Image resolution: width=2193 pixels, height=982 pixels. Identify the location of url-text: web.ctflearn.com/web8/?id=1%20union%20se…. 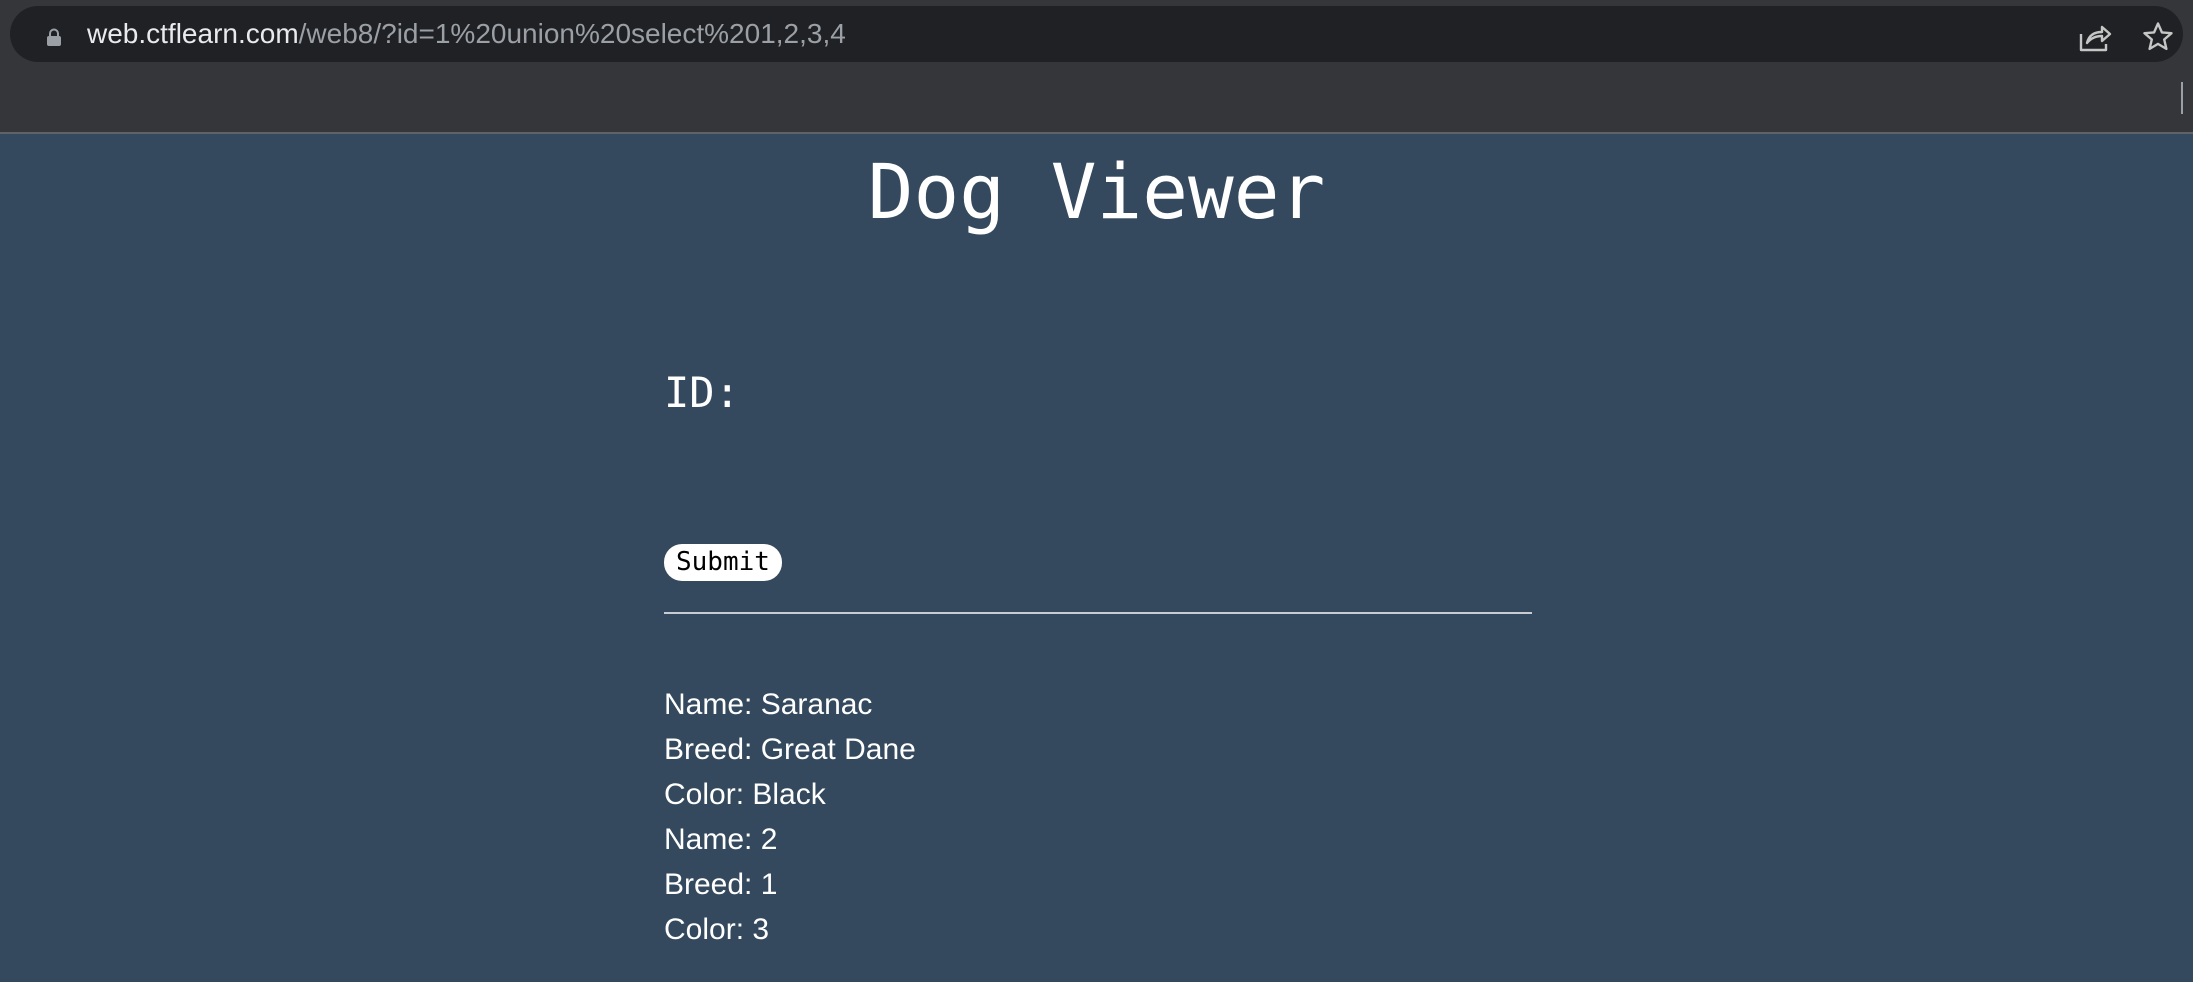
(466, 34).